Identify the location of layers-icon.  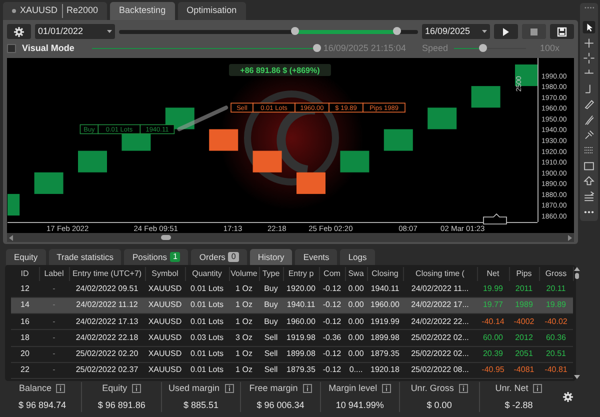
(589, 196).